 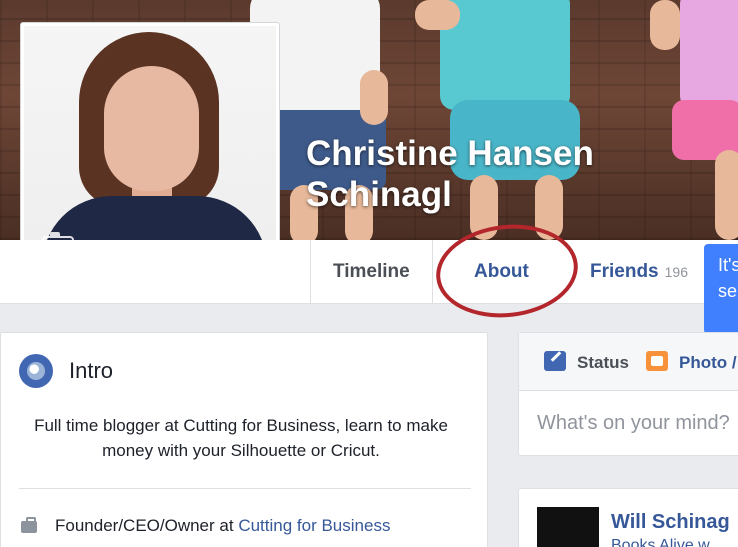 I want to click on tooltip-popover: It's se m, so click(x=721, y=289).